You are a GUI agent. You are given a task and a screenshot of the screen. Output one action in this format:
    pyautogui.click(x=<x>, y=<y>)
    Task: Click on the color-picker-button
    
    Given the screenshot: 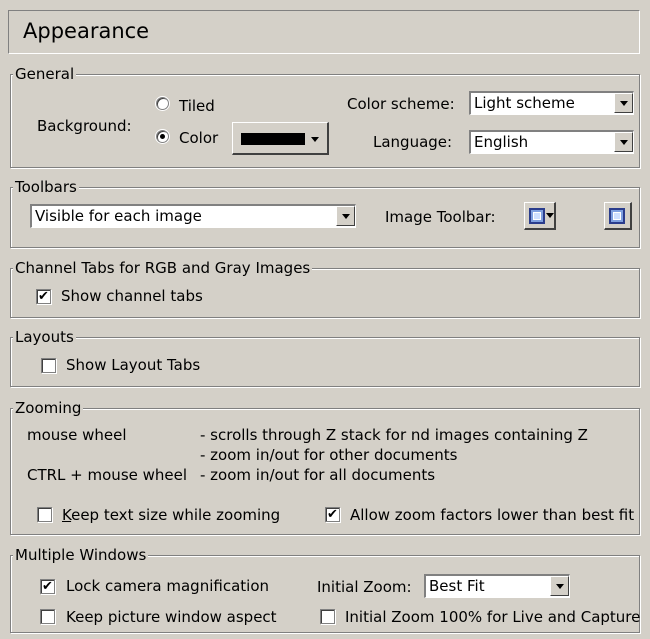 What is the action you would take?
    pyautogui.click(x=280, y=138)
    